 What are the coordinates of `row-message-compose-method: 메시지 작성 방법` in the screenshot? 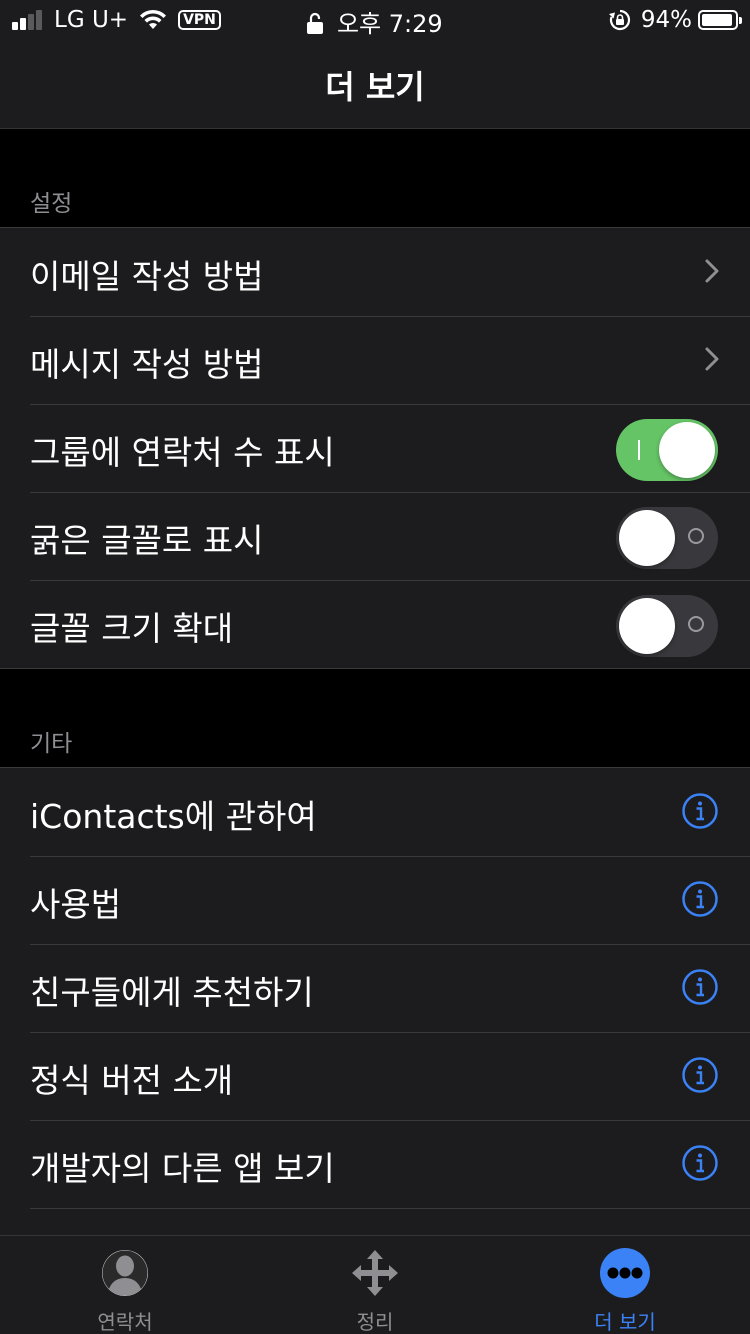 It's located at (375, 360).